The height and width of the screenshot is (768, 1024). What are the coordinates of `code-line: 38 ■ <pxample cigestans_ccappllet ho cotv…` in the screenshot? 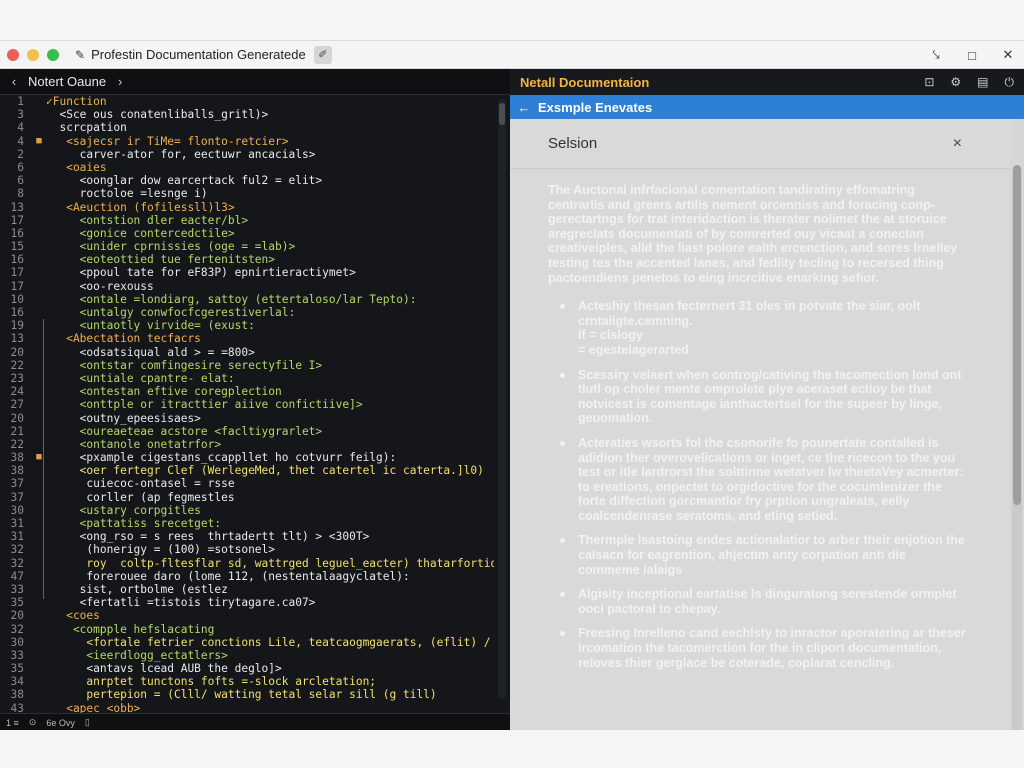 It's located at (247, 457).